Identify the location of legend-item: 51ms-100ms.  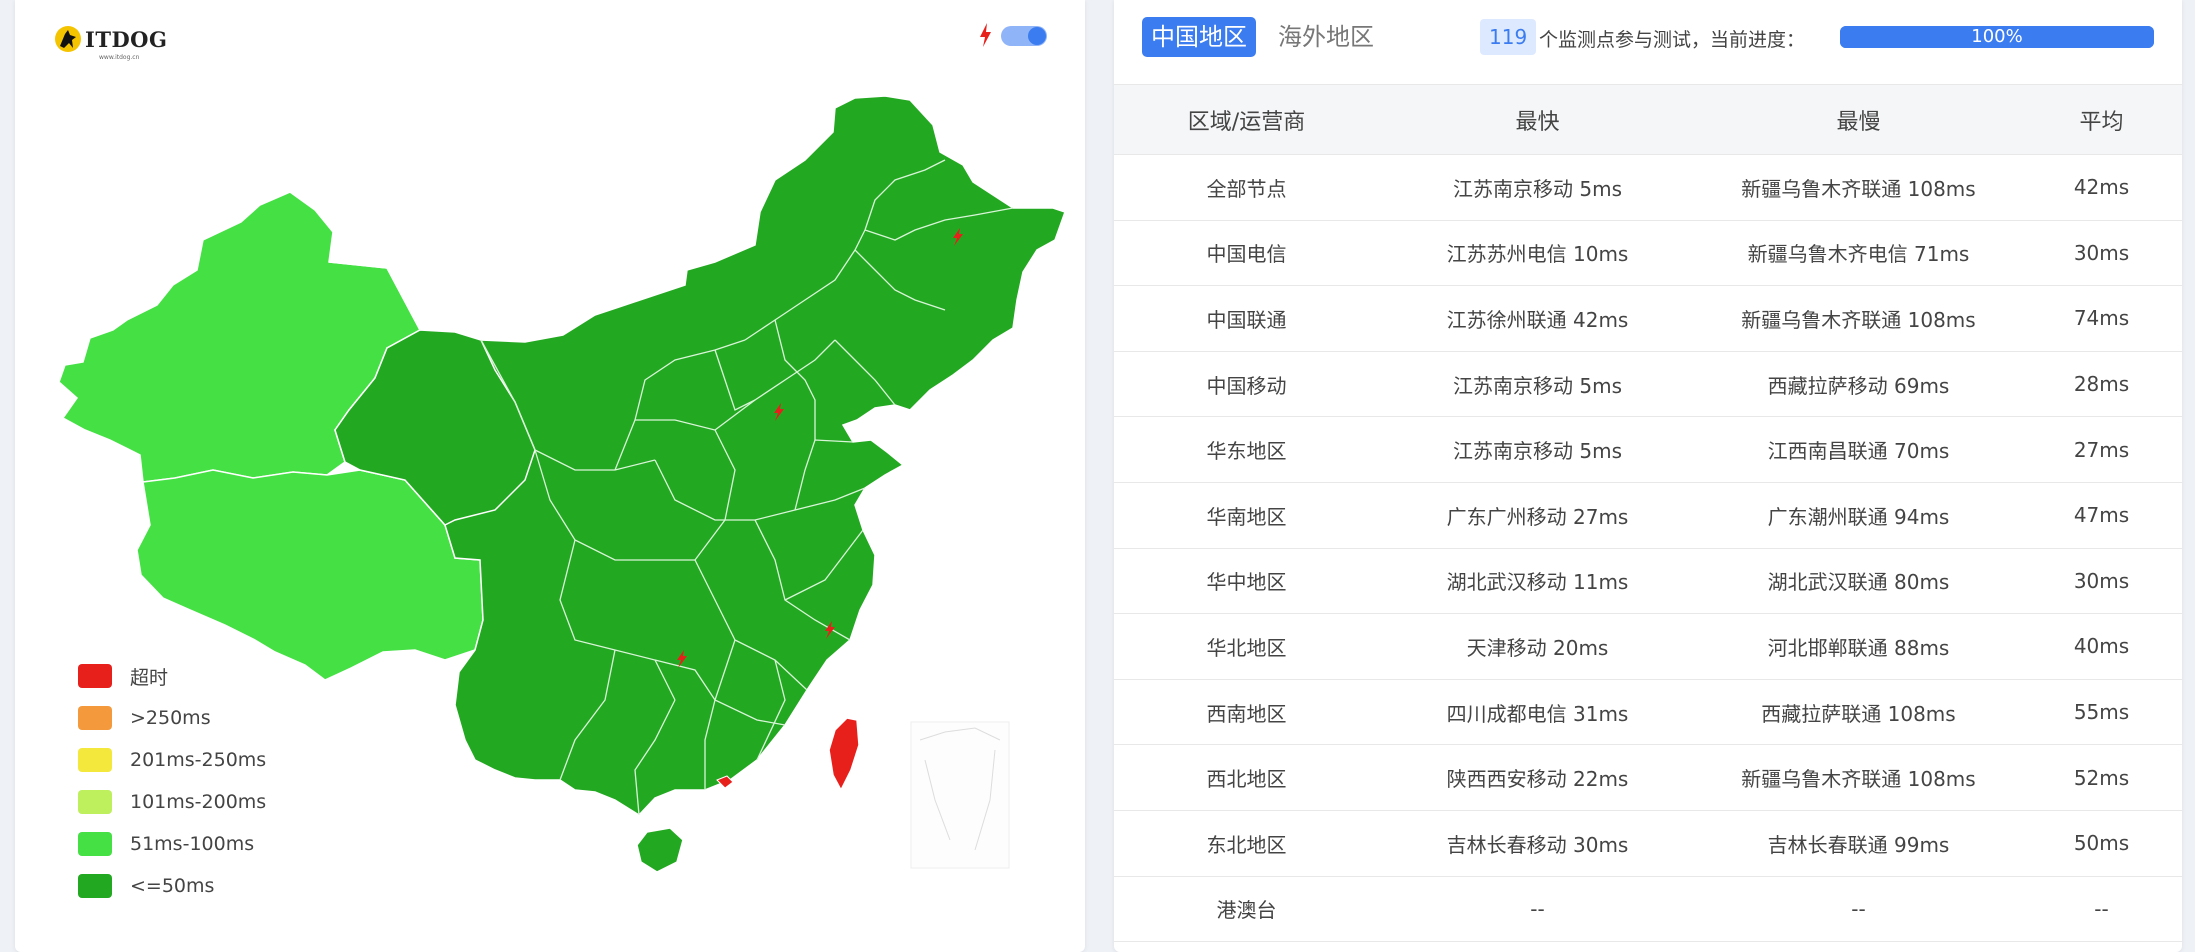
(172, 844).